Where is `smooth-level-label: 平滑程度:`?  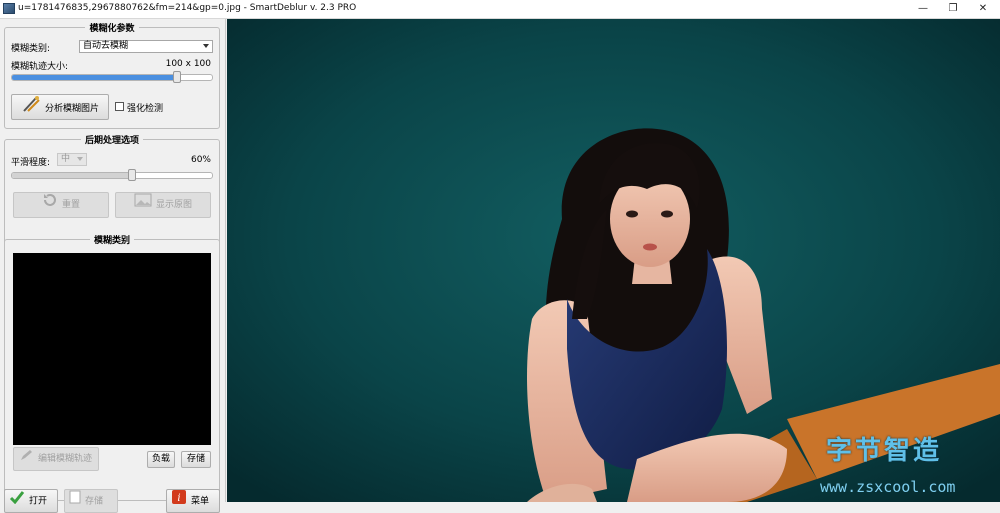
smooth-level-label: 平滑程度: is located at coordinates (31, 163).